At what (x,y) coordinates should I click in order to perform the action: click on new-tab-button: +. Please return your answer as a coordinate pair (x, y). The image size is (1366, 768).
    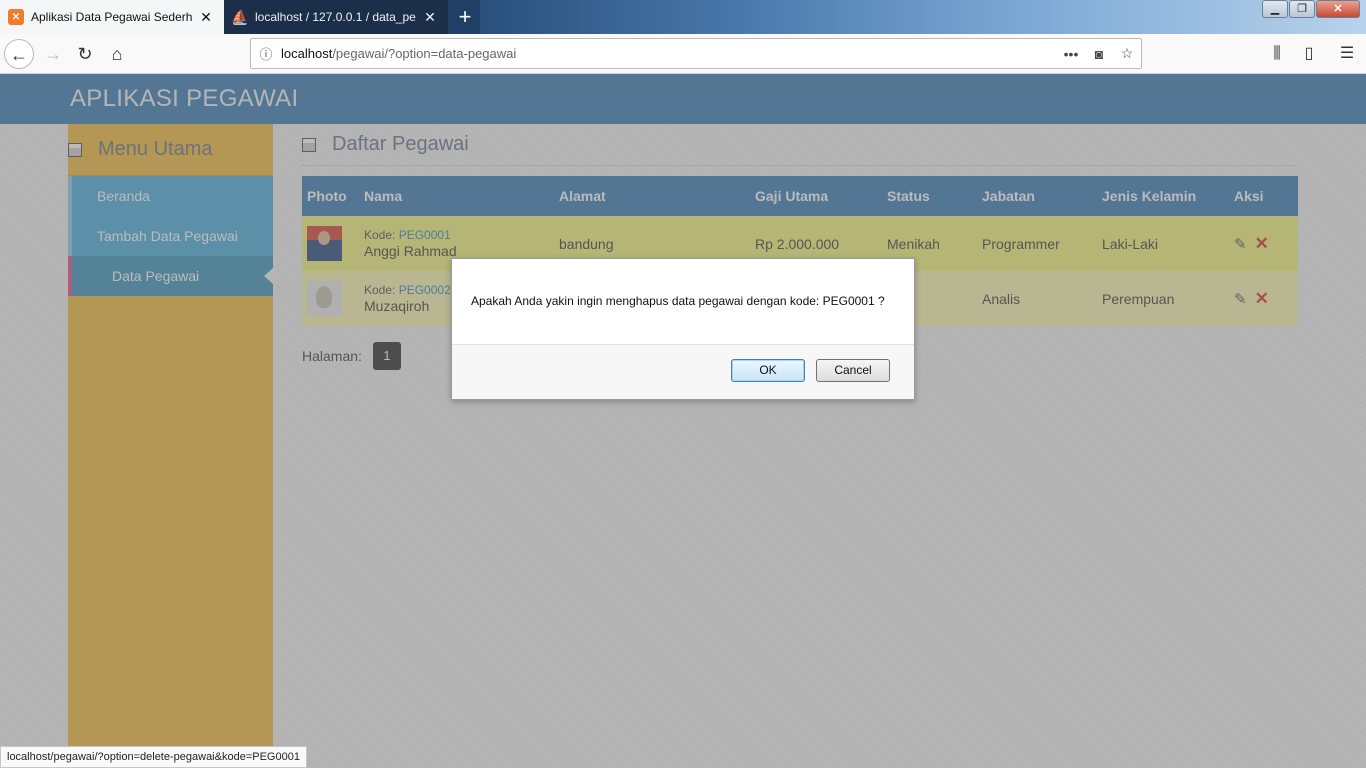
    Looking at the image, I should click on (465, 17).